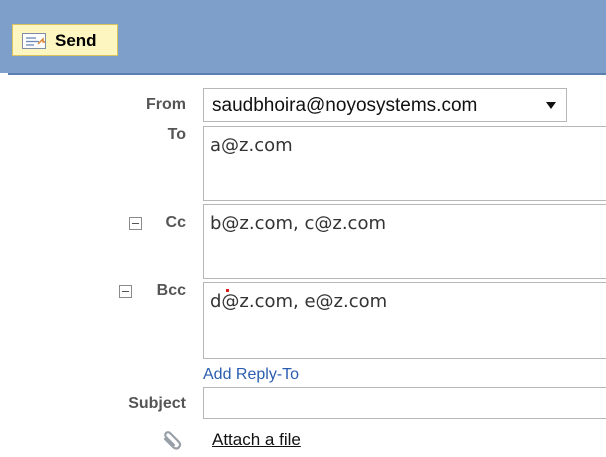 This screenshot has width=606, height=457. Describe the element at coordinates (172, 440) in the screenshot. I see `paperclip-icon` at that location.